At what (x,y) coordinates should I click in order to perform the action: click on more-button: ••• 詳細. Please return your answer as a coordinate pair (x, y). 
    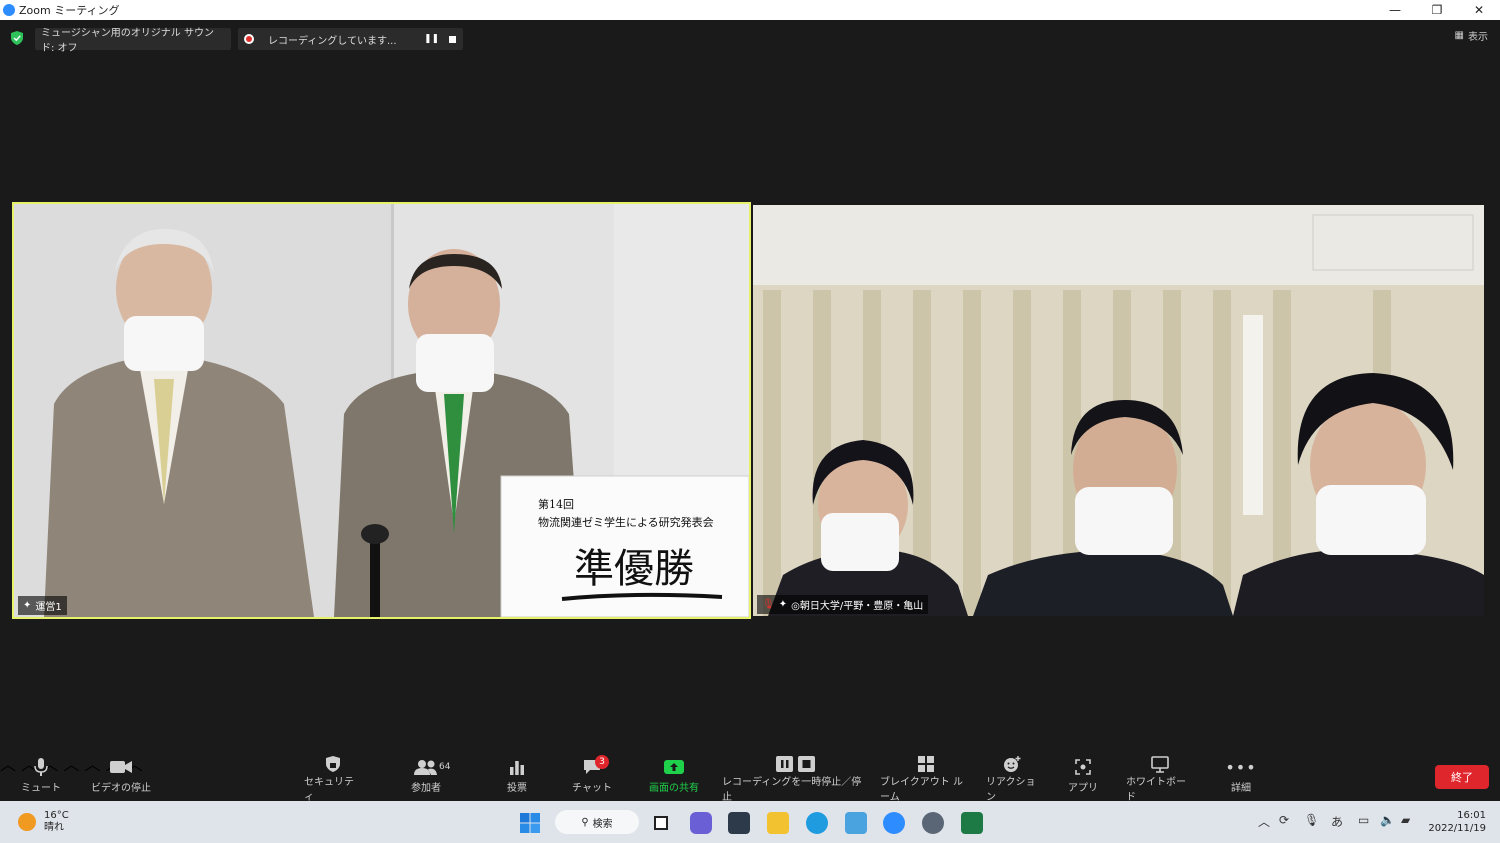
    Looking at the image, I should click on (1241, 777).